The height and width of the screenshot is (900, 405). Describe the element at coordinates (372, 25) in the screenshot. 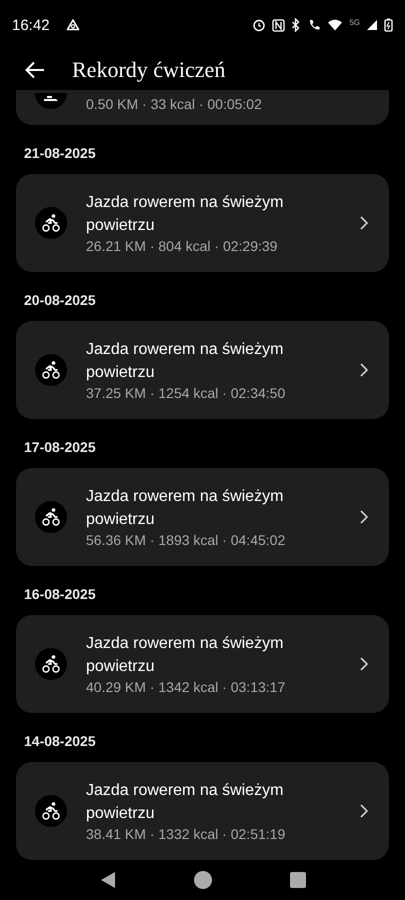

I see `signal-icon` at that location.